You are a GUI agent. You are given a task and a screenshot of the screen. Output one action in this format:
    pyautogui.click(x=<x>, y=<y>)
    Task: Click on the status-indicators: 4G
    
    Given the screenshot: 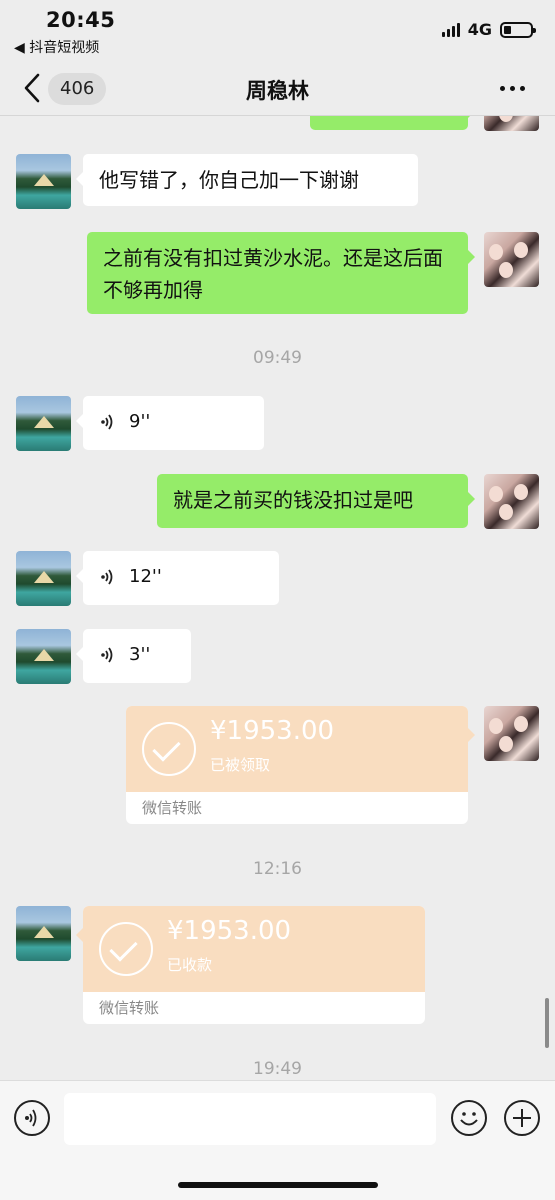 What is the action you would take?
    pyautogui.click(x=488, y=29)
    